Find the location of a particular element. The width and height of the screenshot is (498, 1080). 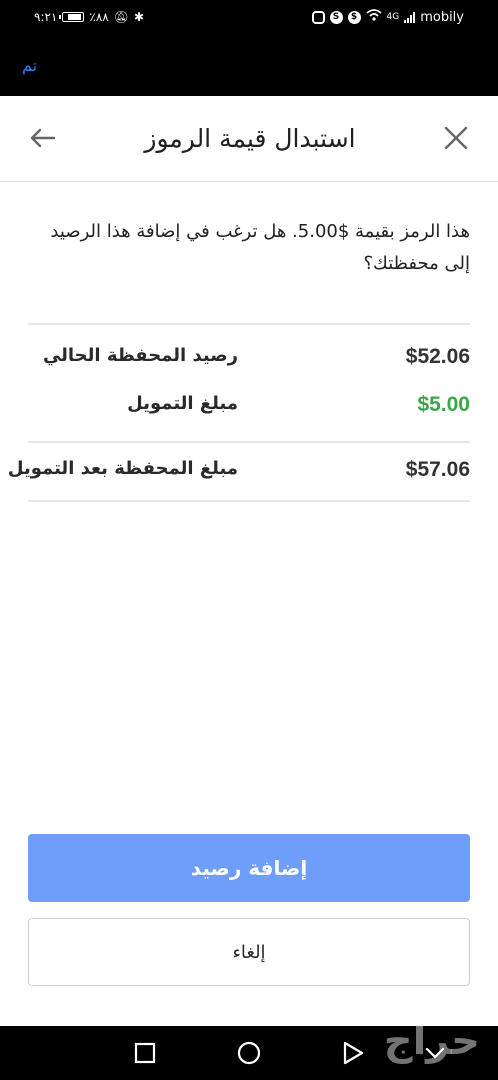

status-left: ٩:٢١ ٪٨٨ 🔕︎ ✱ is located at coordinates (89, 17).